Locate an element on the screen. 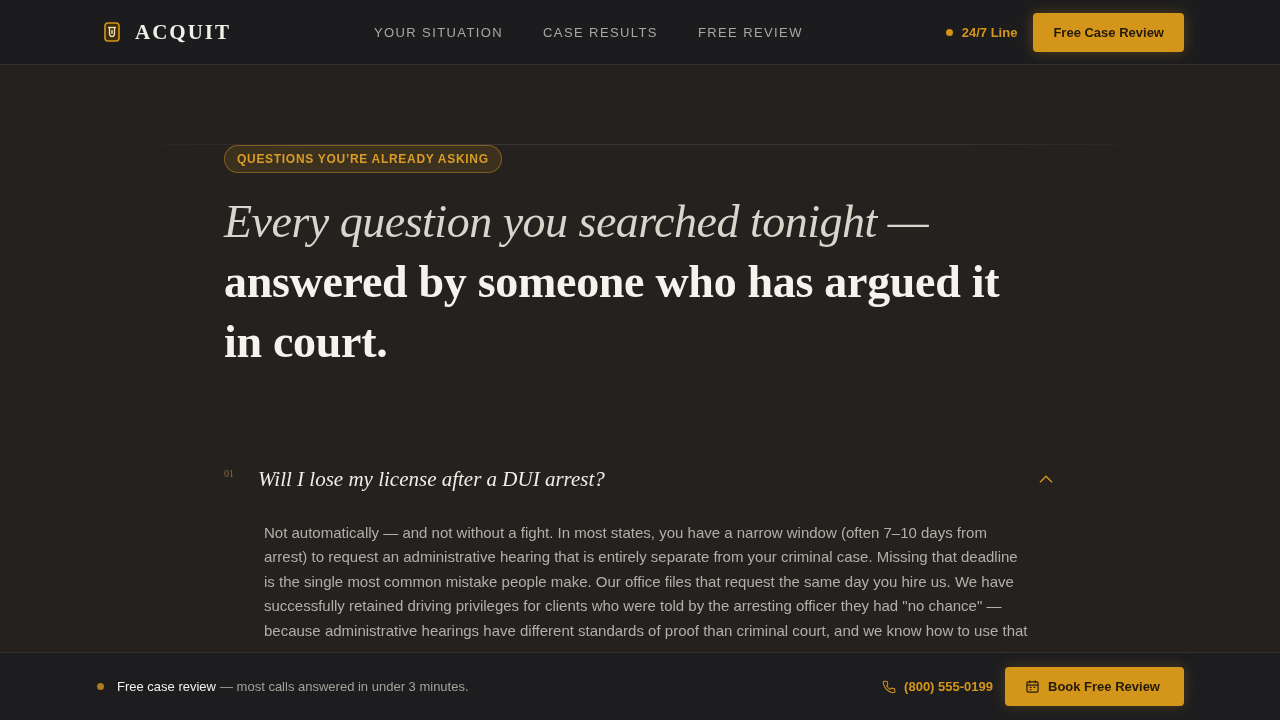 The image size is (1280, 720). headline-lead: Every question you searched tonight — is located at coordinates (577, 222).